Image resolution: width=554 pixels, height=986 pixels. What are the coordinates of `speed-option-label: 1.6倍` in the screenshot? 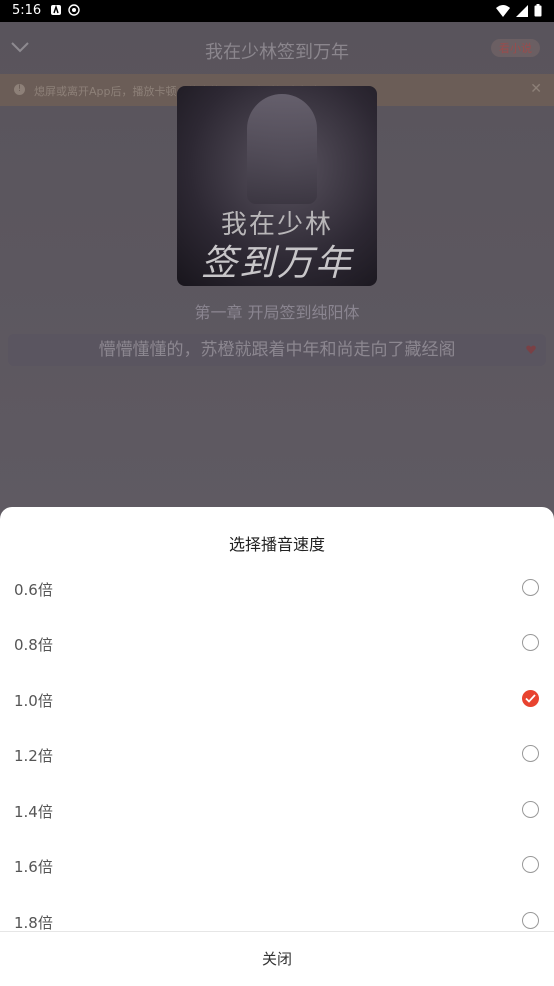 It's located at (33, 867).